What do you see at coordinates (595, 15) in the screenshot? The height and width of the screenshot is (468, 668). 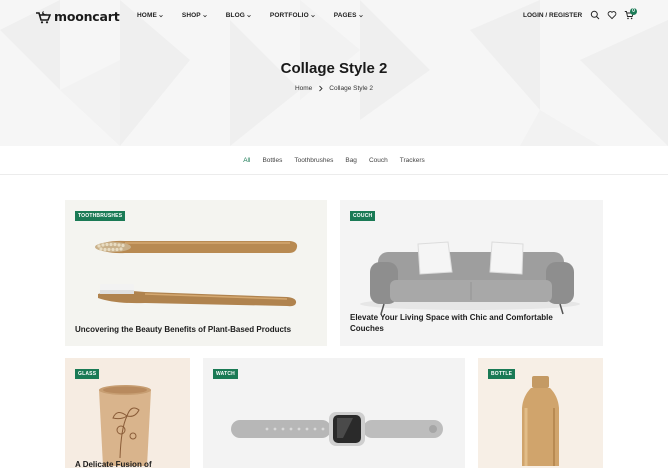 I see `search-icon` at bounding box center [595, 15].